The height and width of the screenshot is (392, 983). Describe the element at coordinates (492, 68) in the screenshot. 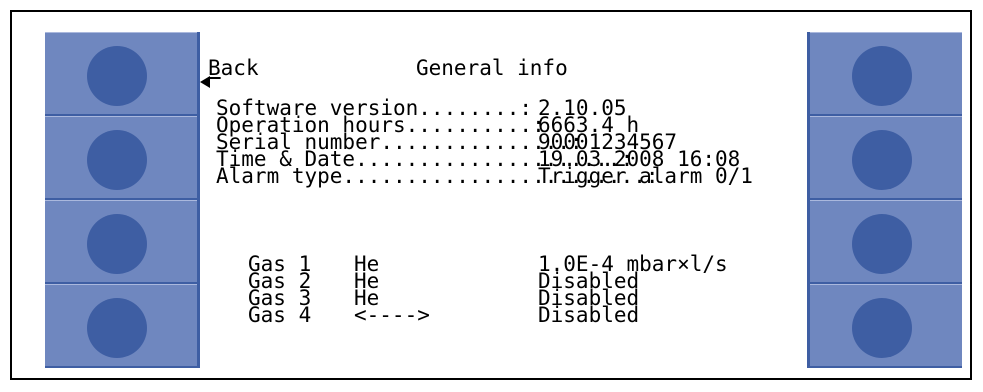

I see `page-title: General info` at that location.